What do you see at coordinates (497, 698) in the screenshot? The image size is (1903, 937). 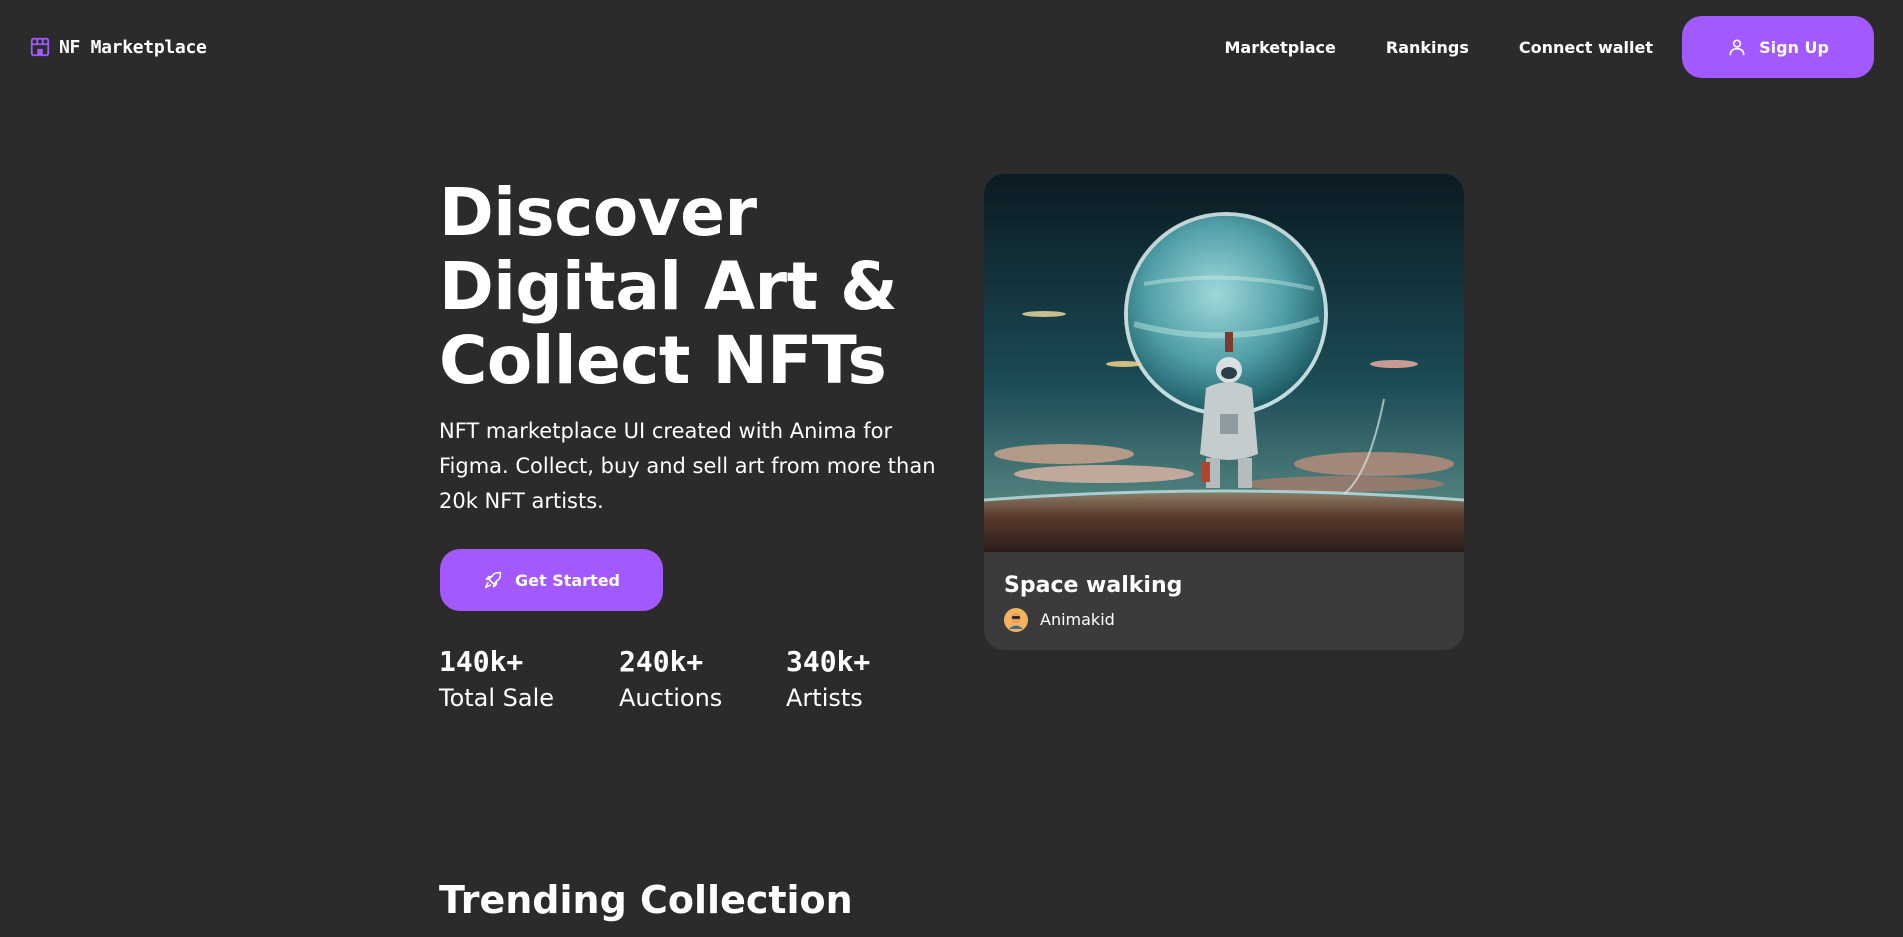 I see `stat-label: Total Sale` at bounding box center [497, 698].